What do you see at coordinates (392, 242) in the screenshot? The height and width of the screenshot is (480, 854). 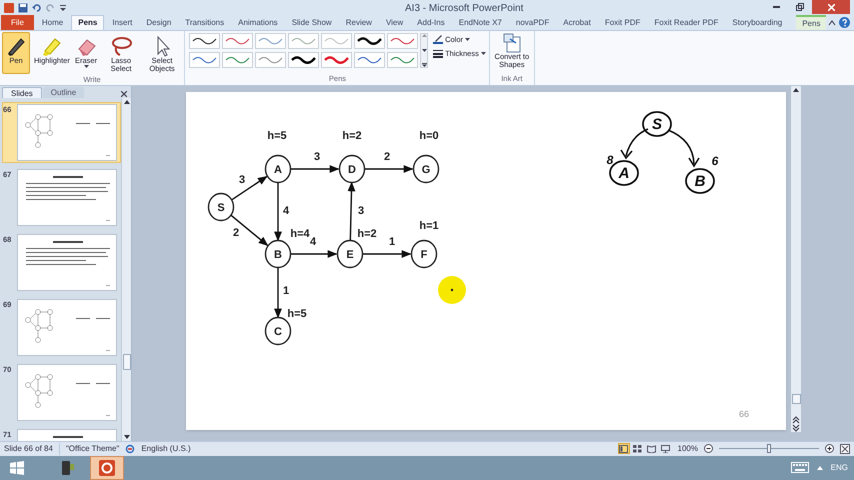 I see `edge-weight: 1` at bounding box center [392, 242].